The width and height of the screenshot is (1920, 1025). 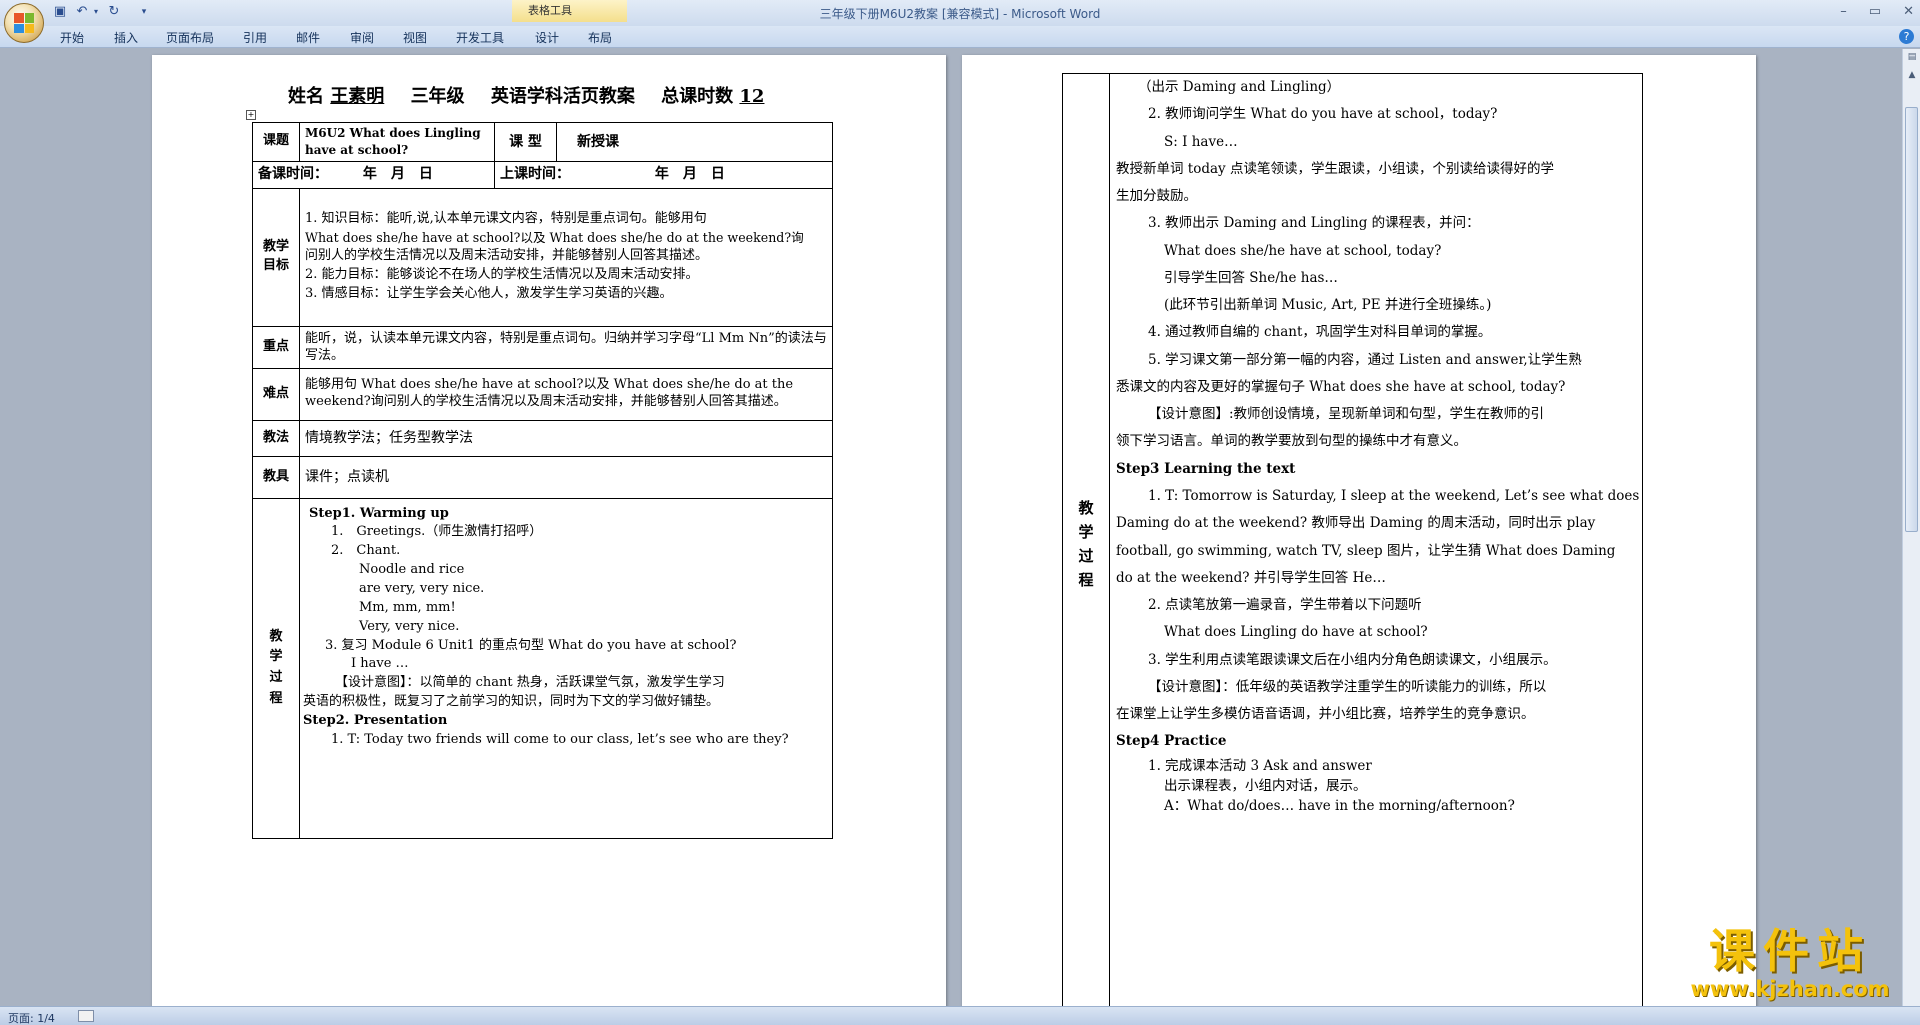 I want to click on process-line: 3. 教师出示 Daming and Lingling 的课程表，并问：, so click(x=1314, y=223).